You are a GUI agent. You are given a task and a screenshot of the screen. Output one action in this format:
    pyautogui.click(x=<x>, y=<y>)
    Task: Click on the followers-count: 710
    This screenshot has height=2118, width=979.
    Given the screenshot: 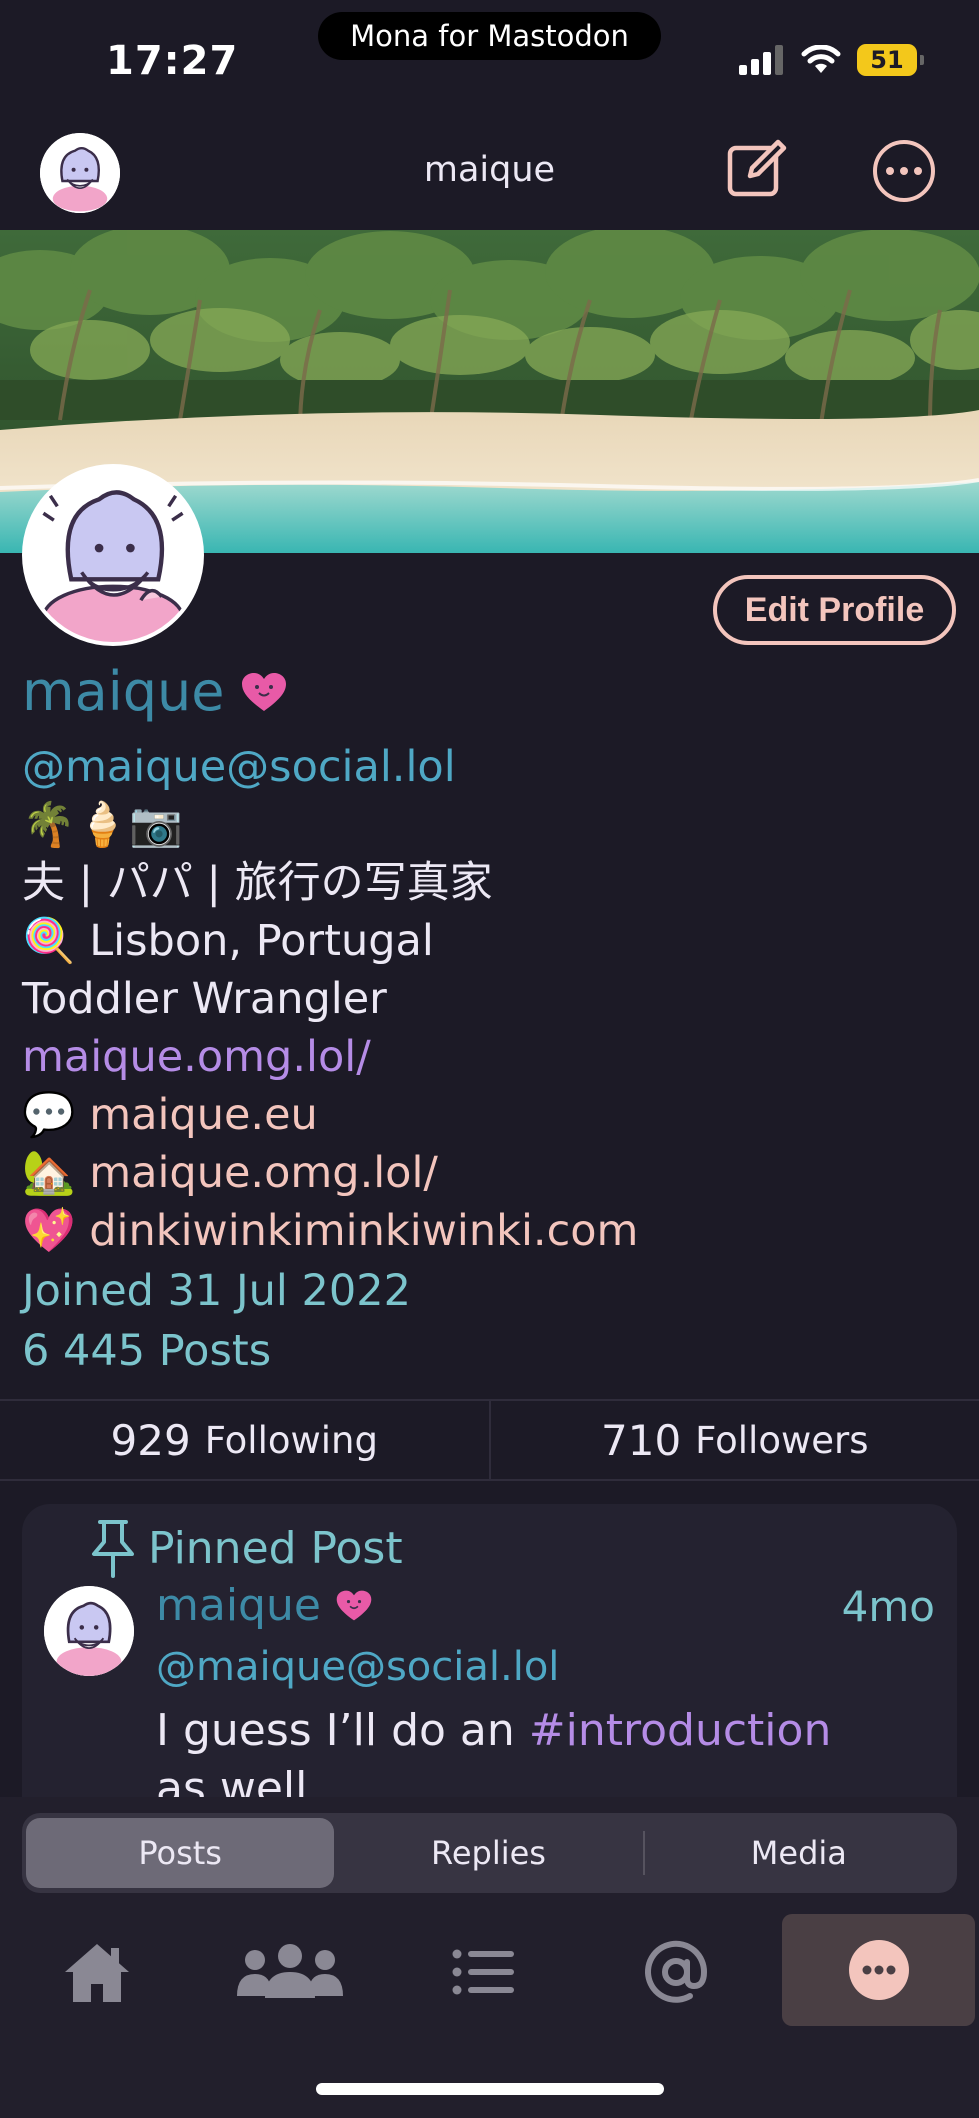 What is the action you would take?
    pyautogui.click(x=641, y=1440)
    